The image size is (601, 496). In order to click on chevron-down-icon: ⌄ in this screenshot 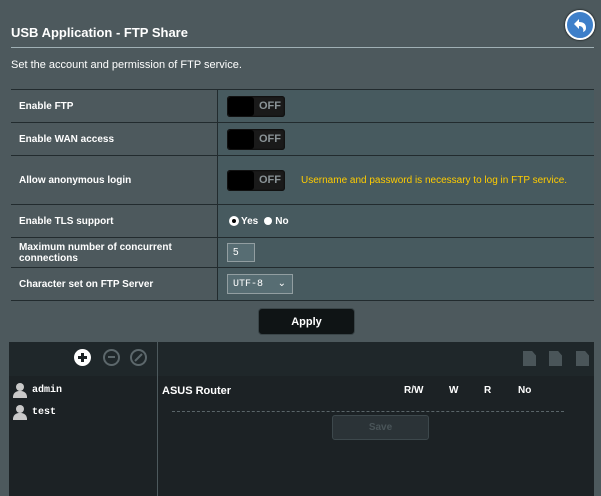, I will do `click(281, 283)`.